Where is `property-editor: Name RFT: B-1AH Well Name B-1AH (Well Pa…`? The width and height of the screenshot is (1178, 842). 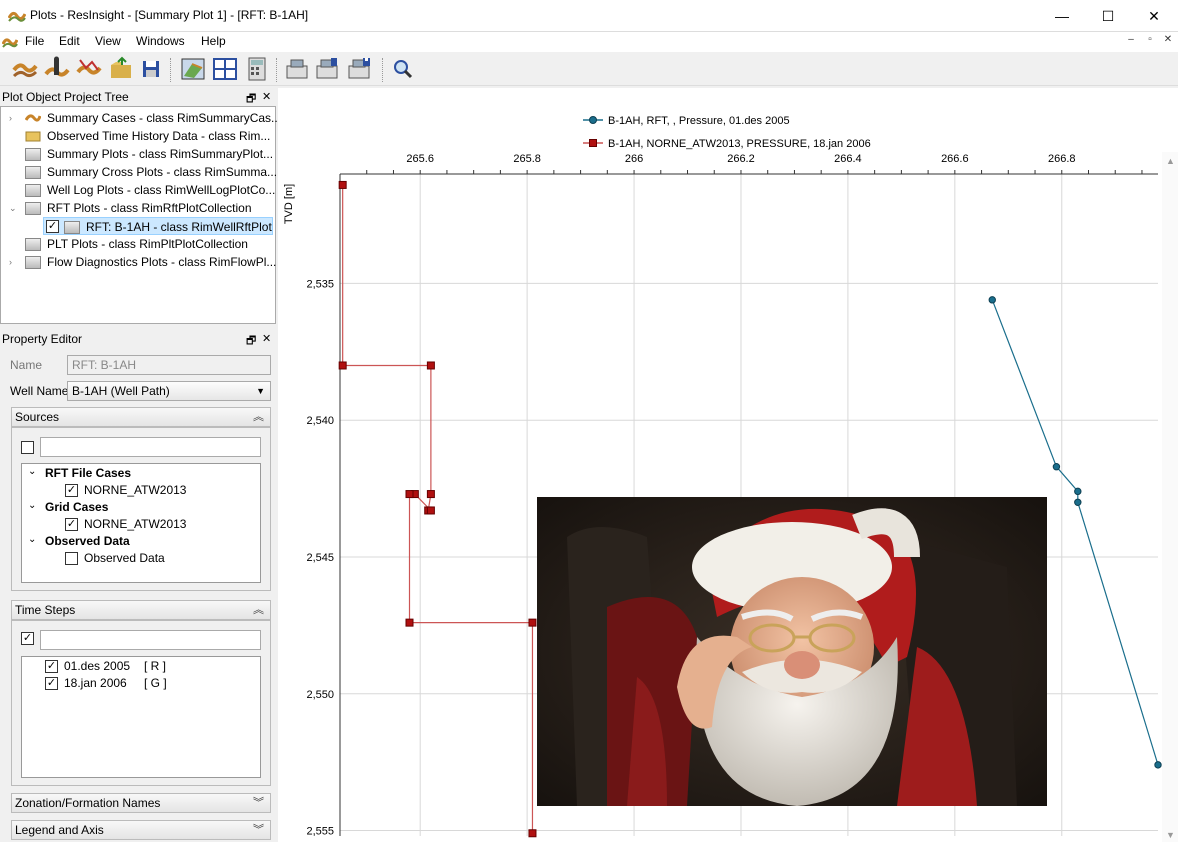
property-editor: Name RFT: B-1AH Well Name B-1AH (Well Pa… is located at coordinates (138, 594).